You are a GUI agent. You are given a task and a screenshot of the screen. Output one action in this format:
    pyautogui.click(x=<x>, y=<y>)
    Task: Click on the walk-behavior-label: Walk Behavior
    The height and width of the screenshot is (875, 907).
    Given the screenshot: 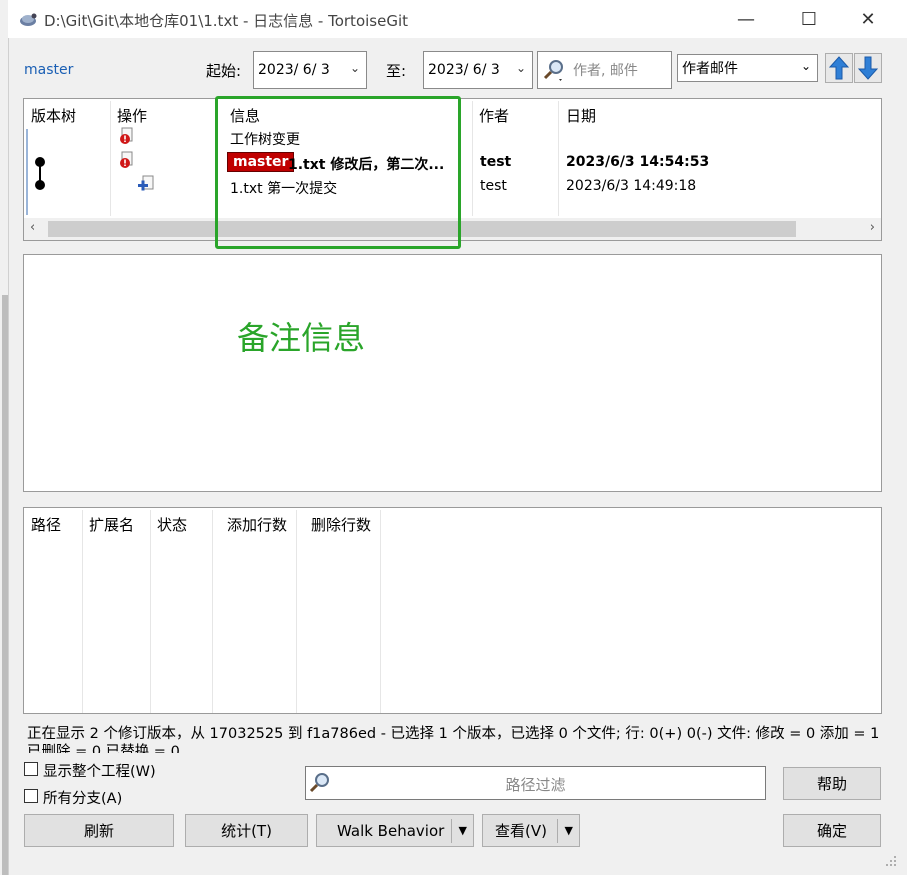 What is the action you would take?
    pyautogui.click(x=391, y=830)
    